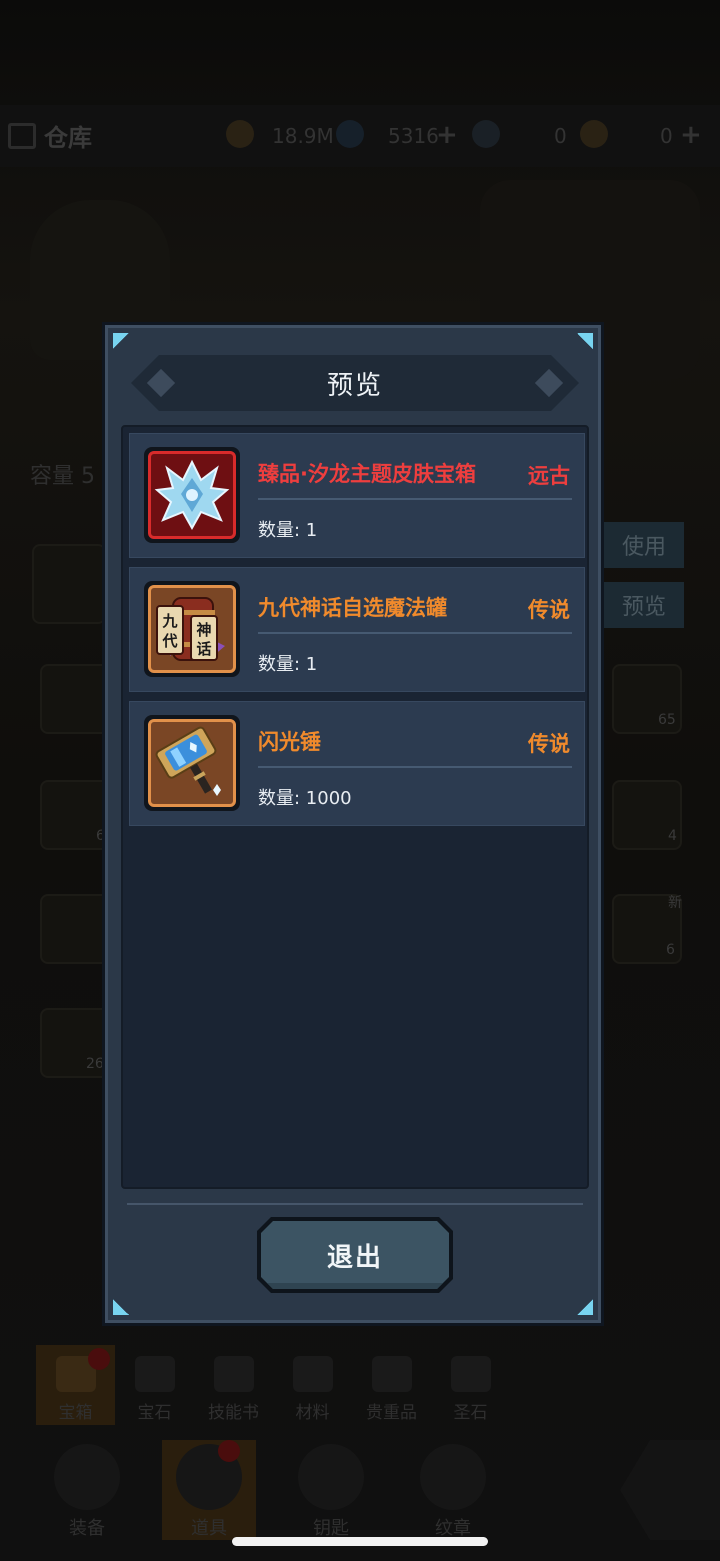 Image resolution: width=720 pixels, height=1561 pixels. What do you see at coordinates (670, 950) in the screenshot?
I see `slot-count: 6` at bounding box center [670, 950].